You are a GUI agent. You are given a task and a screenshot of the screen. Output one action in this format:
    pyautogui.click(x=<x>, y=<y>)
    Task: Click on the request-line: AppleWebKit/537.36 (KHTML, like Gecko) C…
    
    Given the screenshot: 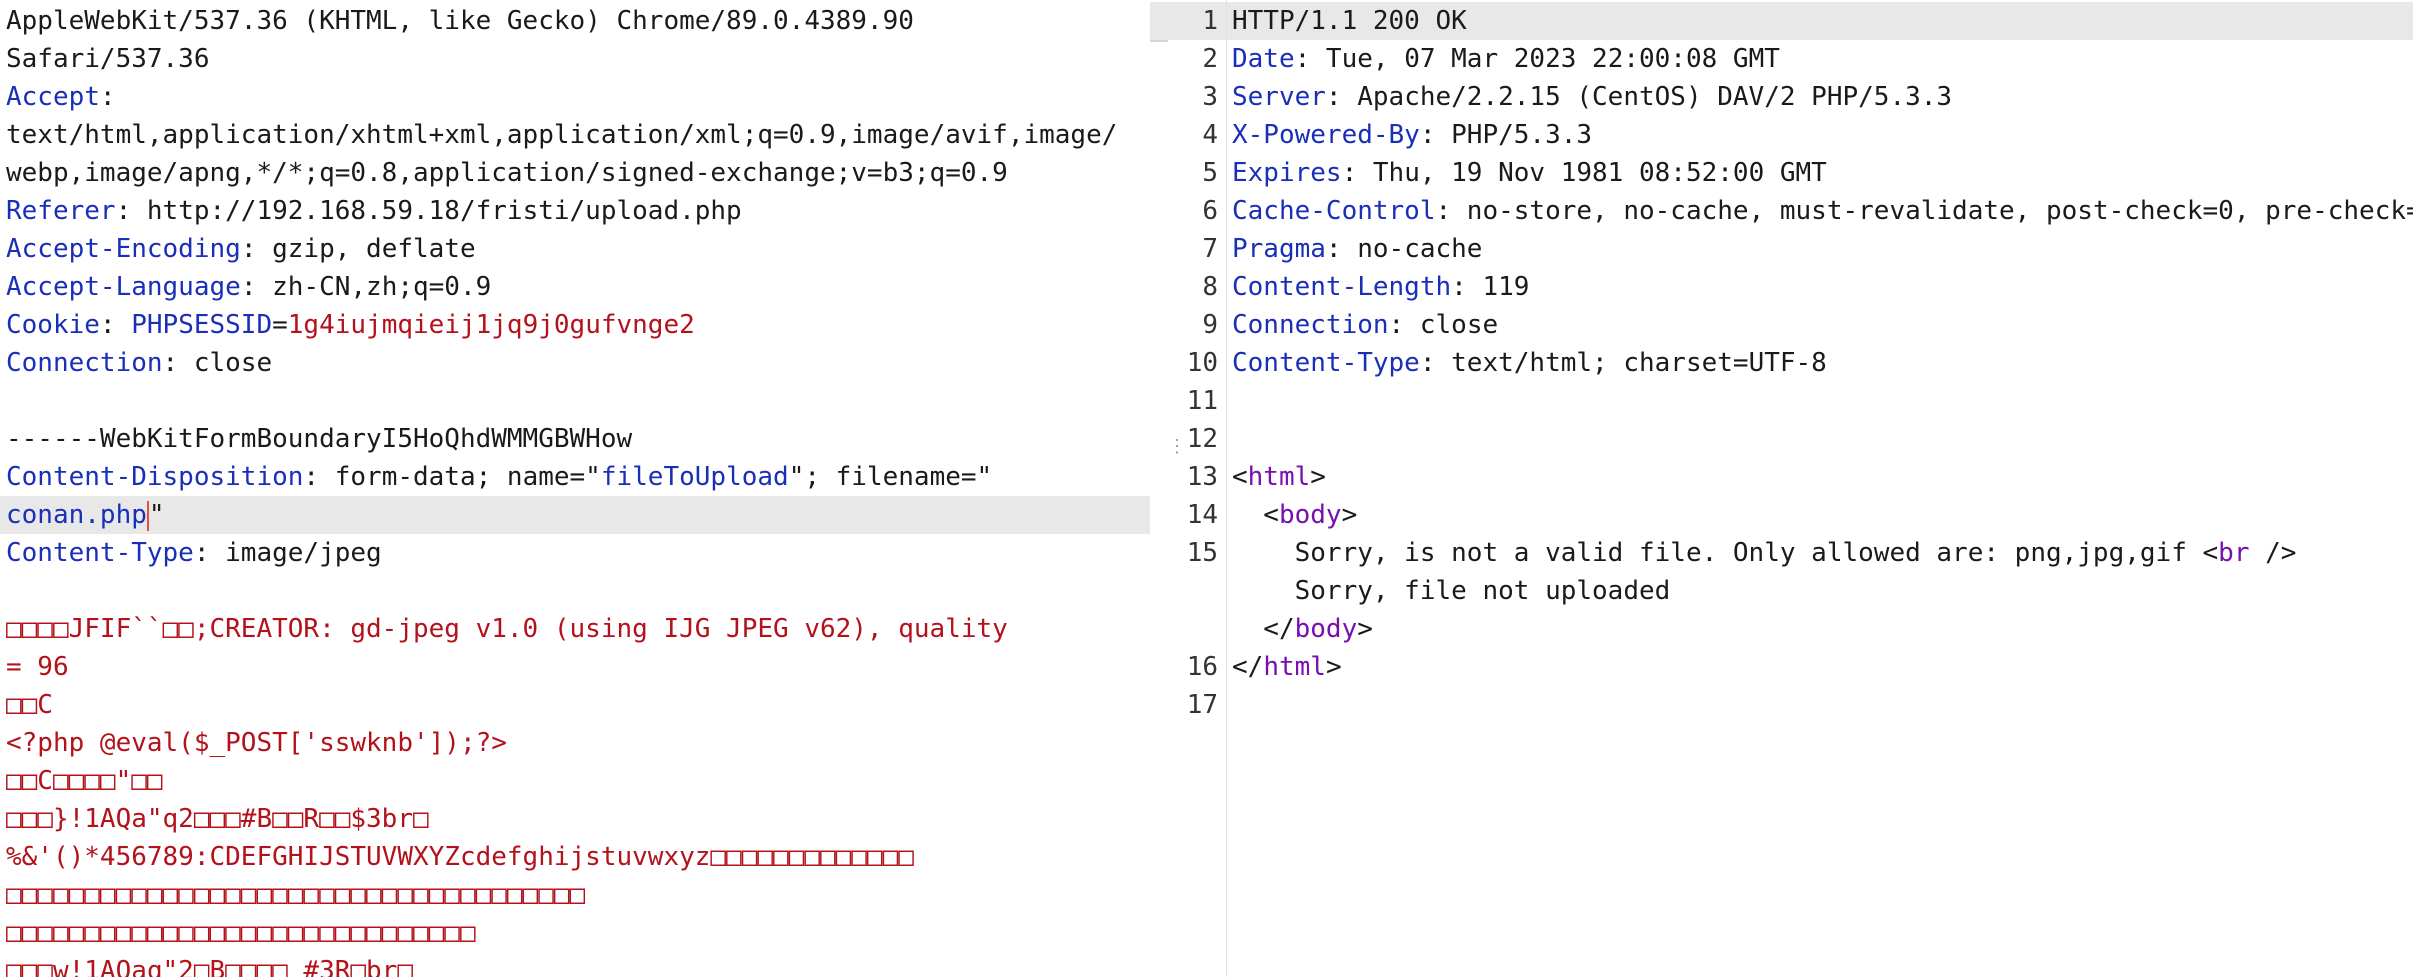 What is the action you would take?
    pyautogui.click(x=578, y=21)
    